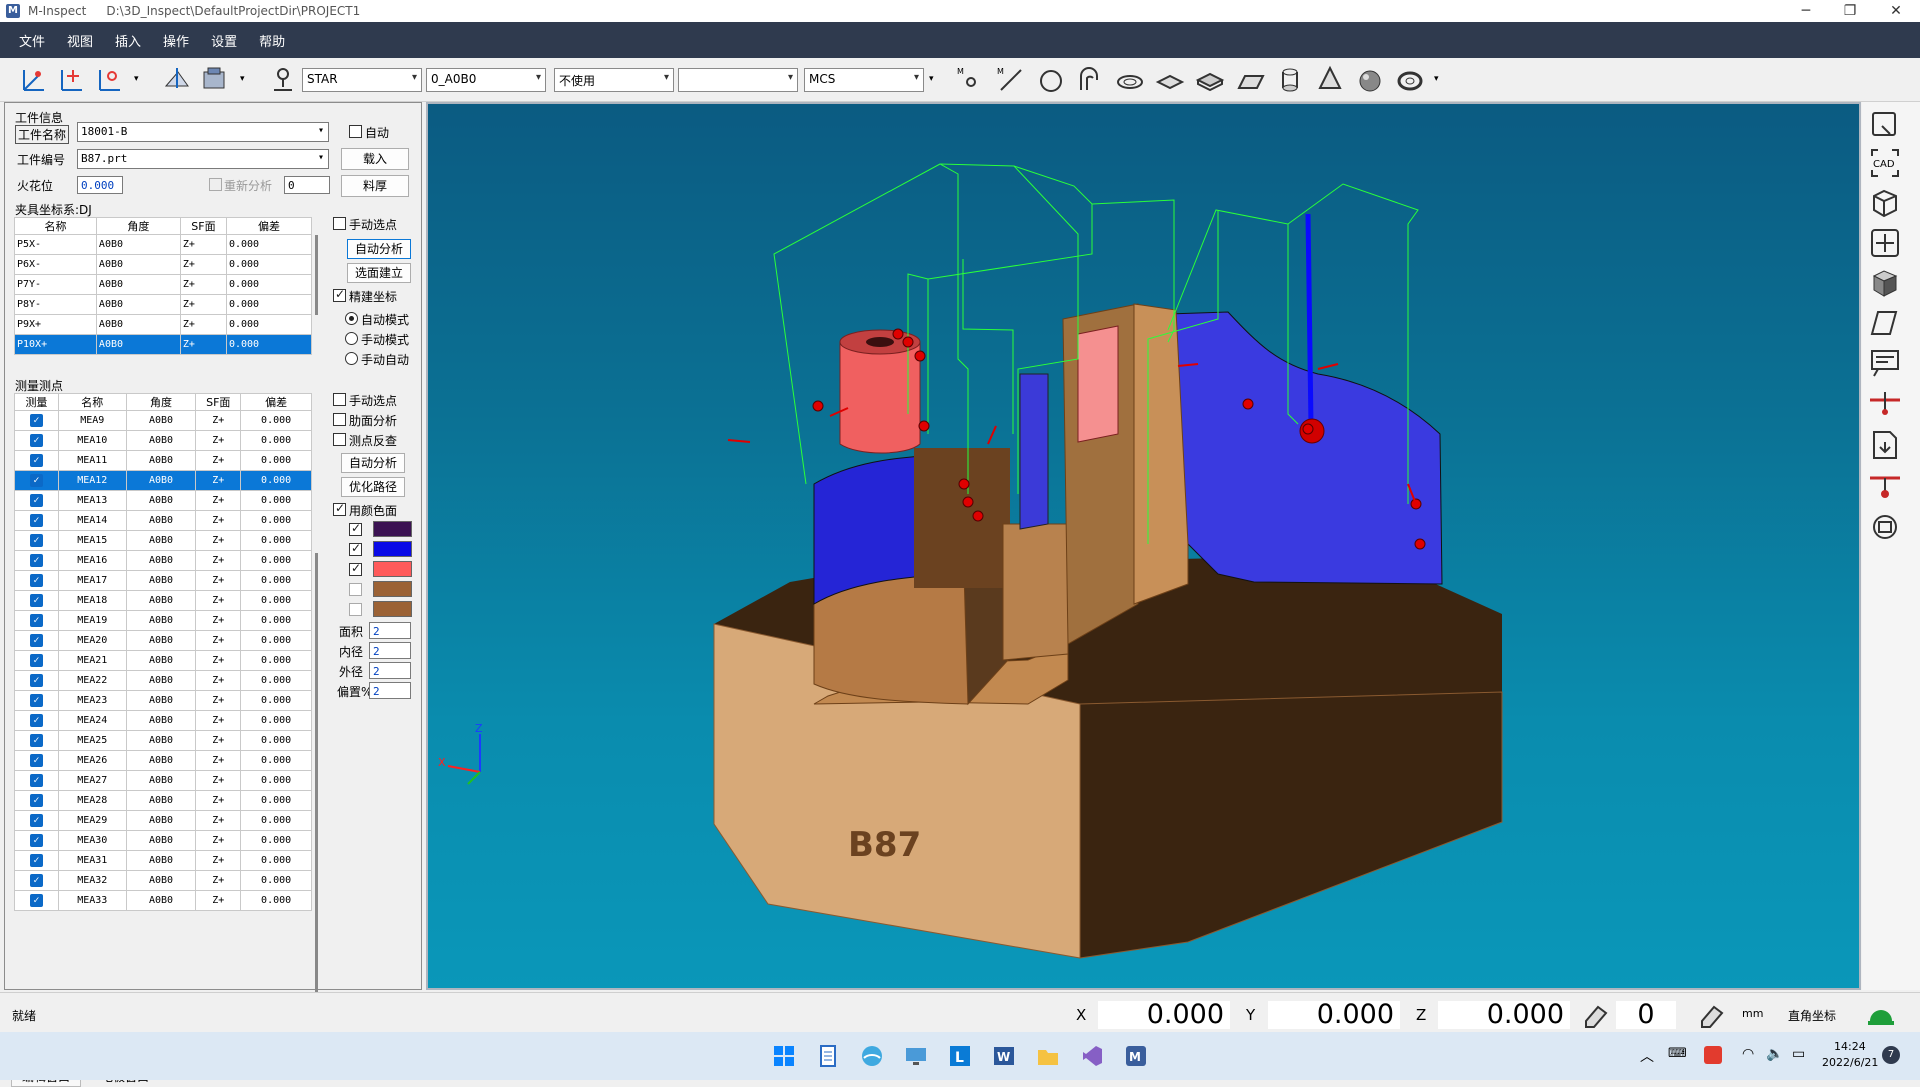  What do you see at coordinates (390, 670) in the screenshot?
I see `outer-diameter-input: 2` at bounding box center [390, 670].